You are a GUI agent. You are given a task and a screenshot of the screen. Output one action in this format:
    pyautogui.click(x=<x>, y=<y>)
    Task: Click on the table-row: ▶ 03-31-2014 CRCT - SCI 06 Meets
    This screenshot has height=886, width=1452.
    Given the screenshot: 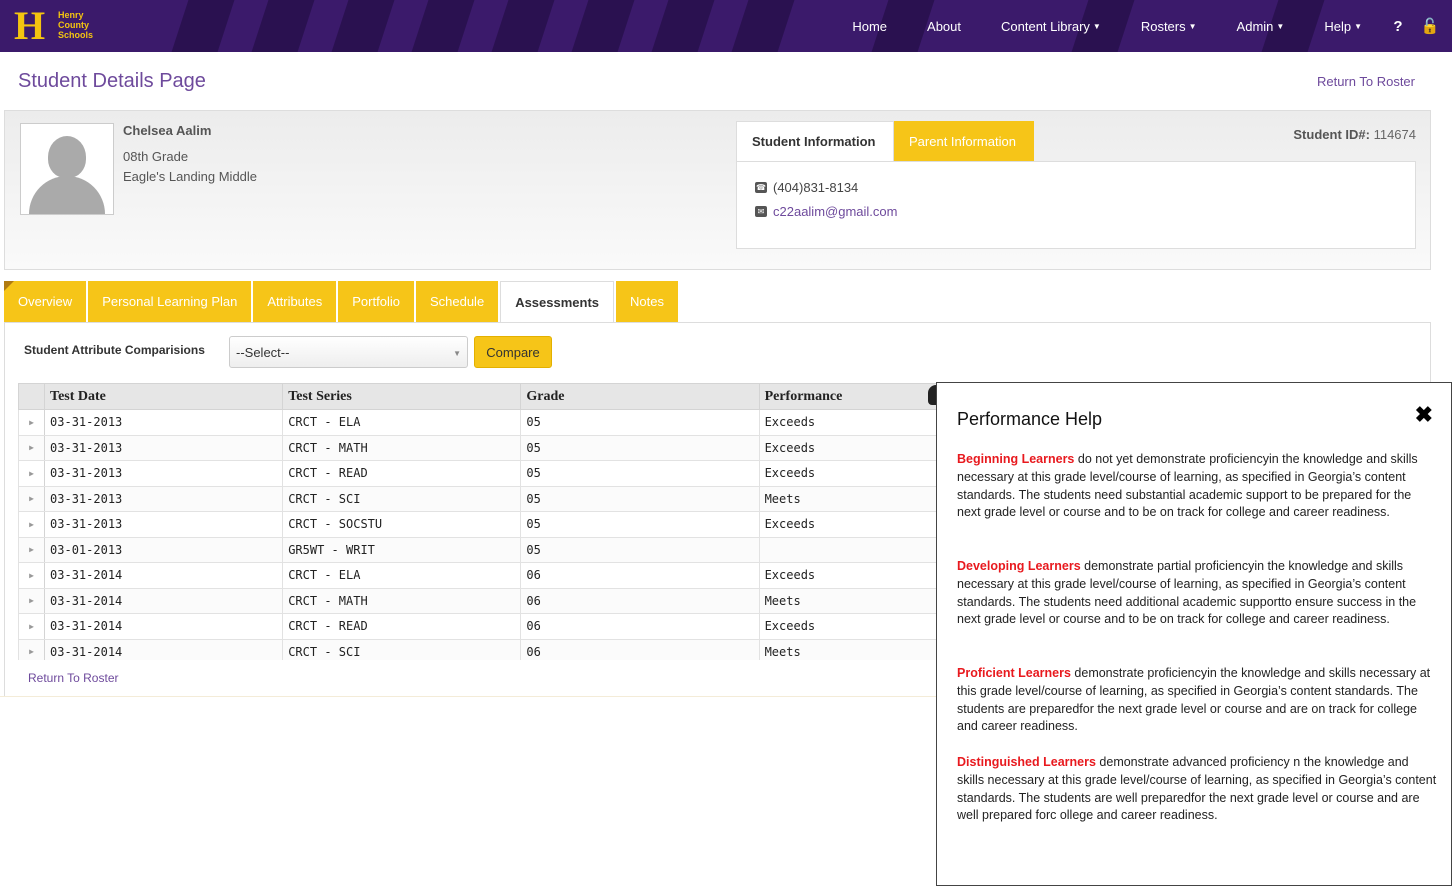 What is the action you would take?
    pyautogui.click(x=477, y=649)
    